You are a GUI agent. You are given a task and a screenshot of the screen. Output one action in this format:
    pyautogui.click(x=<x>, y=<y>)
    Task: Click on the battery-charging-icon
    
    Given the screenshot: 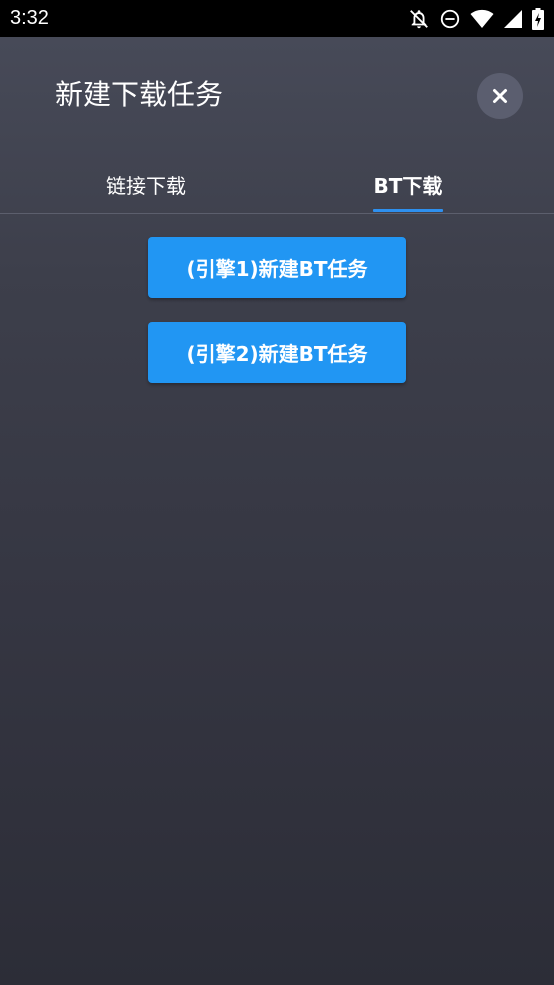 What is the action you would take?
    pyautogui.click(x=538, y=19)
    